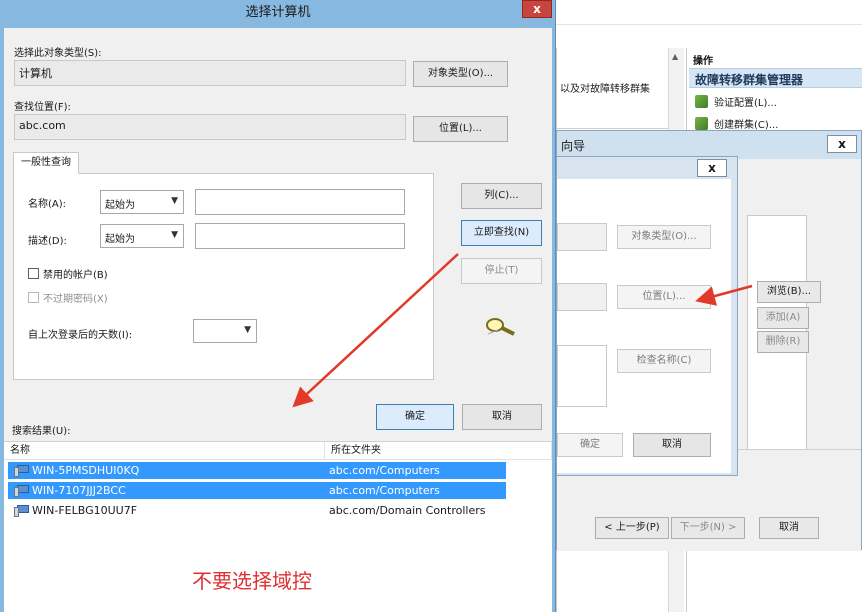 This screenshot has width=862, height=612. I want to click on wizard-title: 向导, so click(573, 146).